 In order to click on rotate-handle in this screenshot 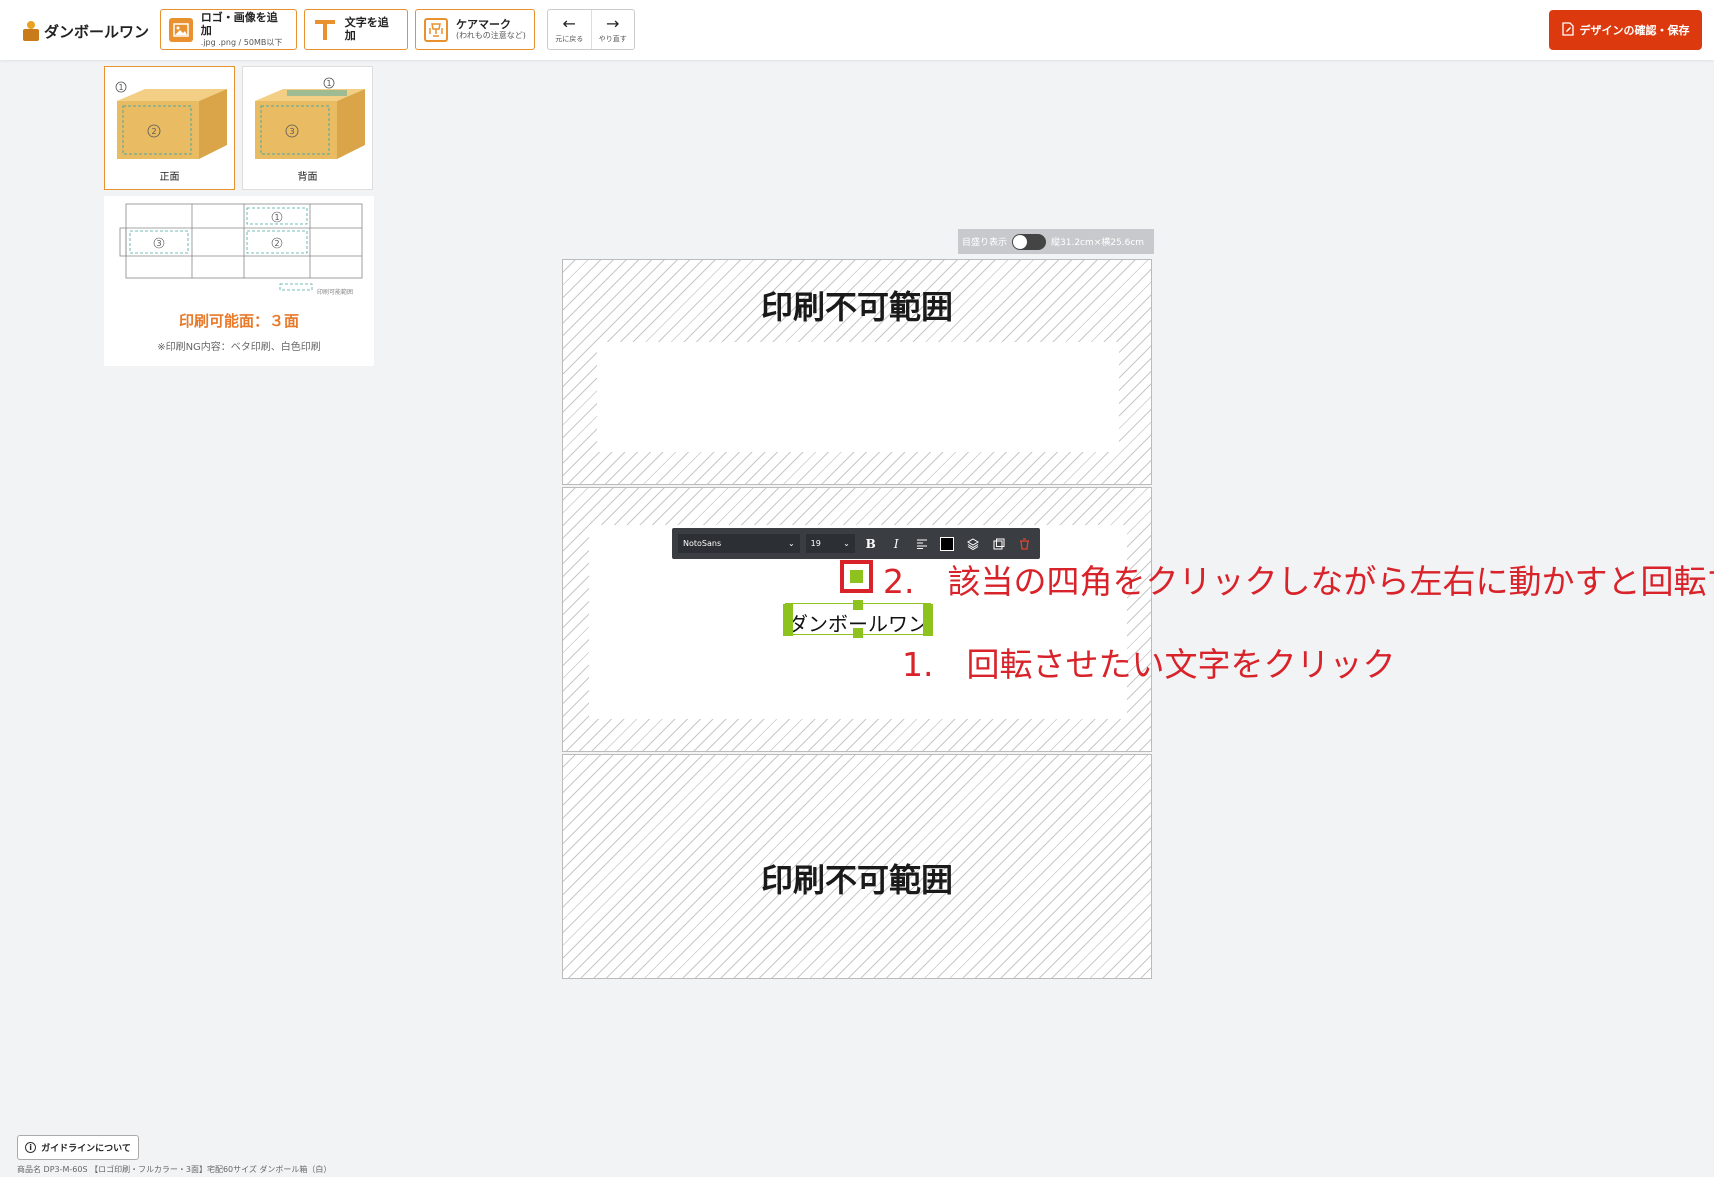, I will do `click(856, 576)`.